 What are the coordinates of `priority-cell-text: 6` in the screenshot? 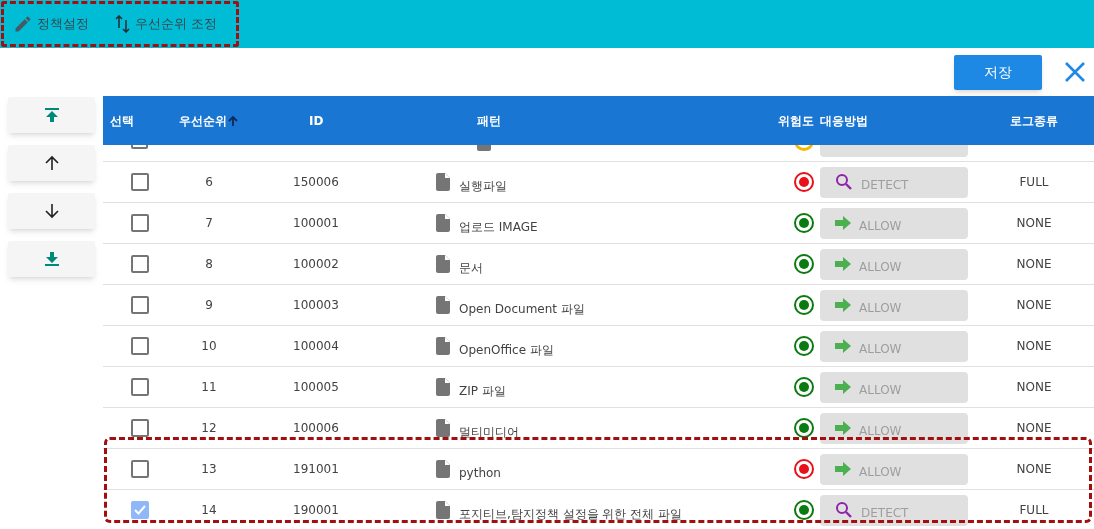 It's located at (209, 182).